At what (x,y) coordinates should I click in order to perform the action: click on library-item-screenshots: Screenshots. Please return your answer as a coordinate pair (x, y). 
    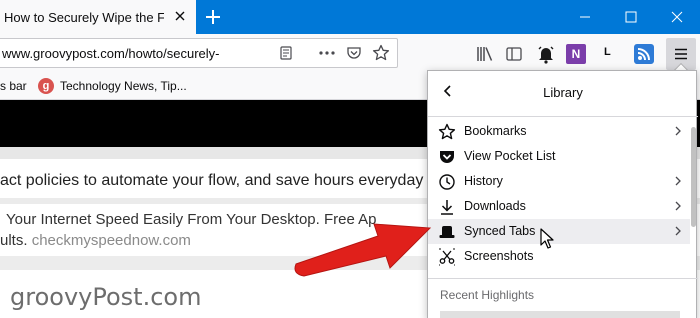
    Looking at the image, I should click on (559, 256).